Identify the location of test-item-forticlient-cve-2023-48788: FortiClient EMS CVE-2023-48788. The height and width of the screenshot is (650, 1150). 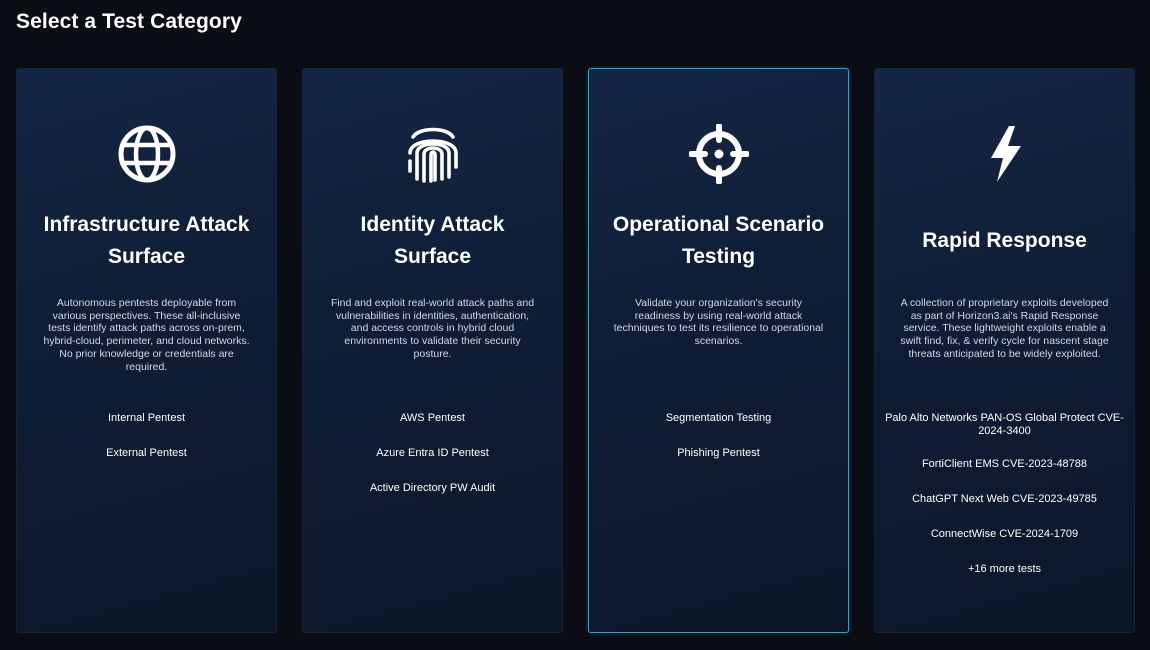
(1004, 464).